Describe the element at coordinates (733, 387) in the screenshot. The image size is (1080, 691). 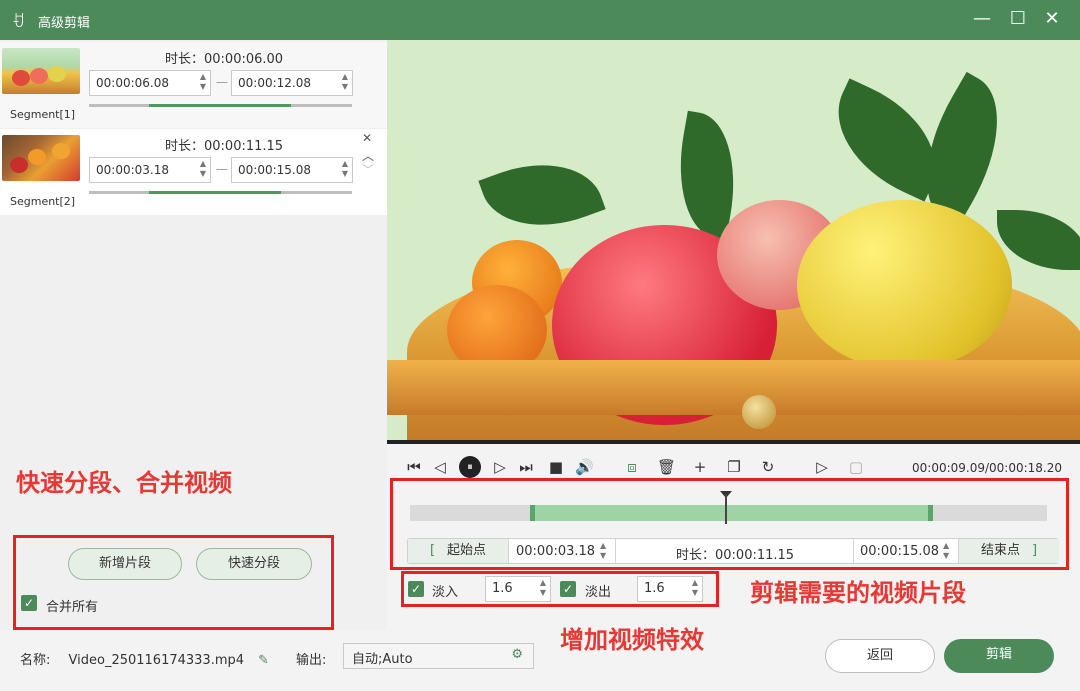
I see `preview-basket-band` at that location.